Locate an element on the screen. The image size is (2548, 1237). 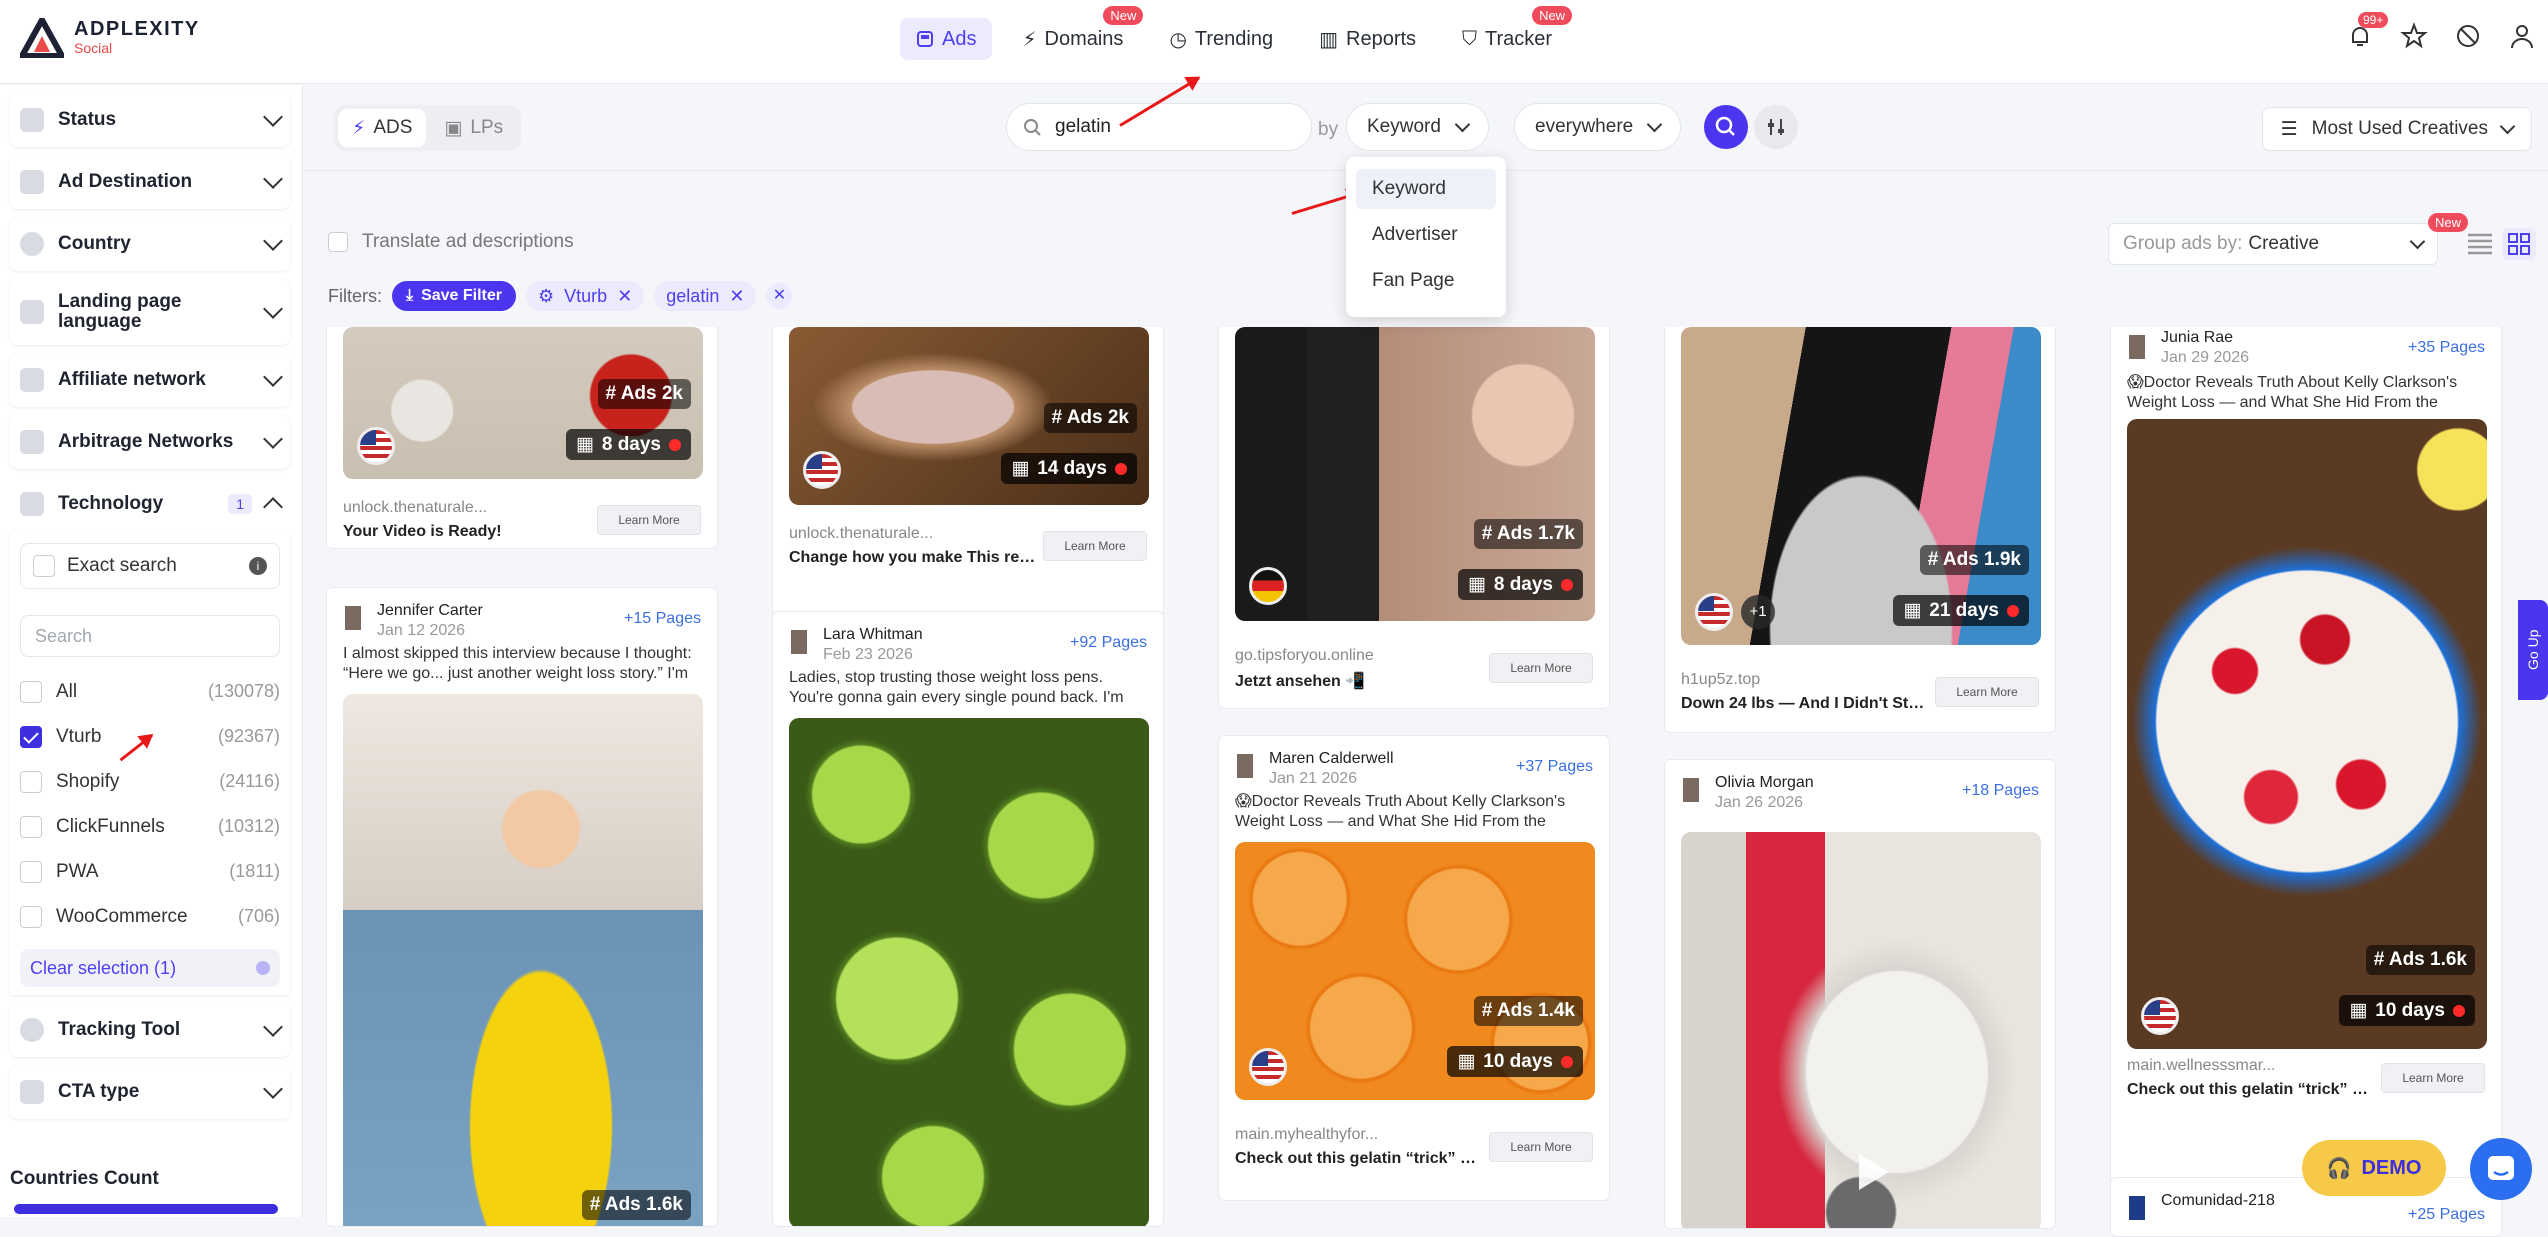
advertiser-name: Comunidad-218 is located at coordinates (2218, 1201).